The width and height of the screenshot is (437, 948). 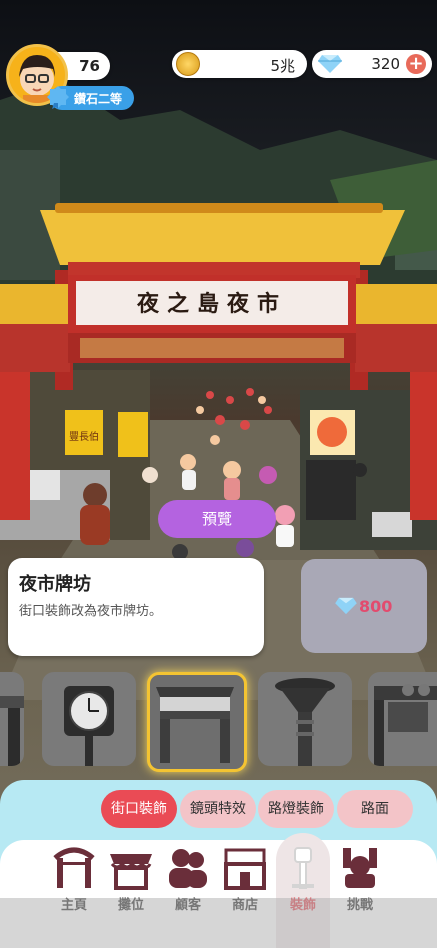 I want to click on buy-button: 800, so click(x=364, y=606).